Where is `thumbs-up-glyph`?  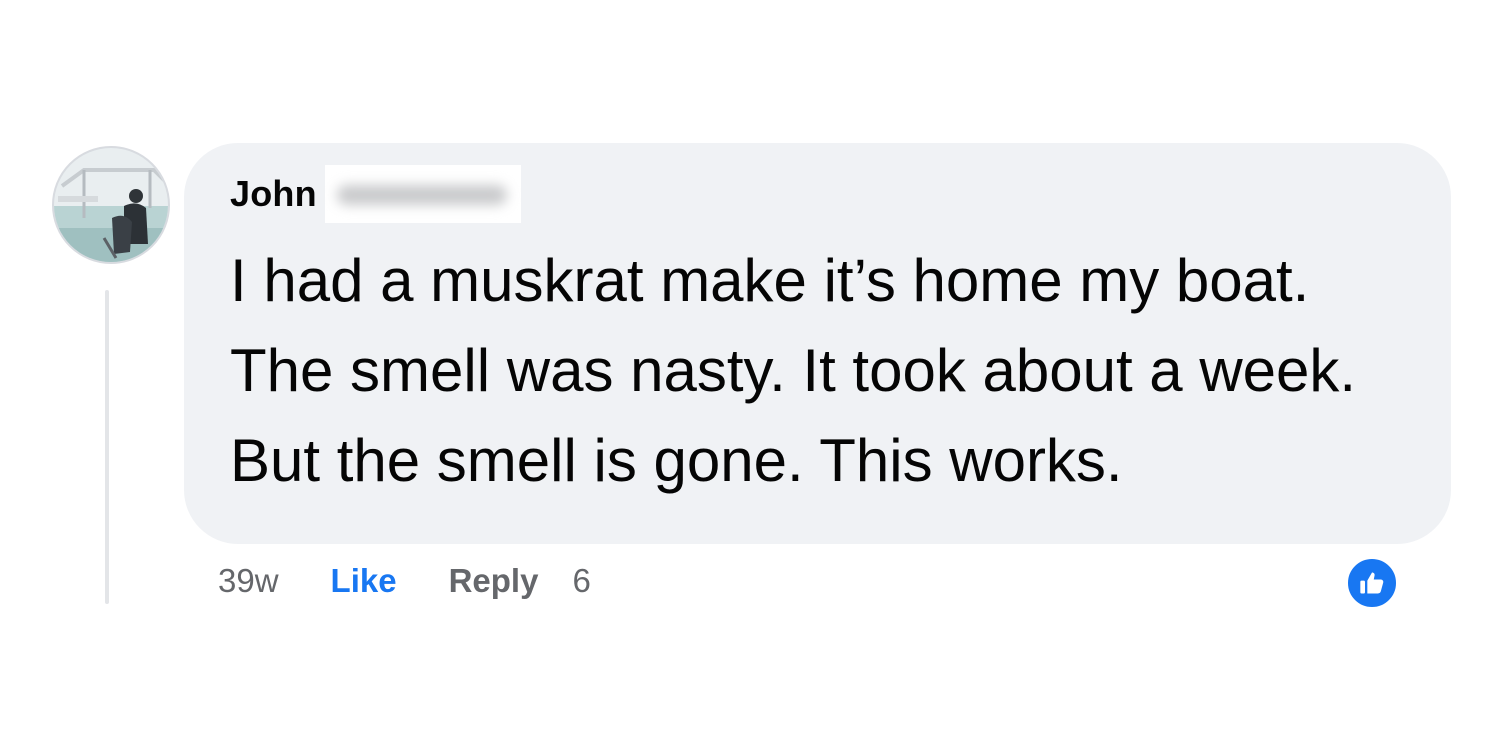 thumbs-up-glyph is located at coordinates (1372, 583).